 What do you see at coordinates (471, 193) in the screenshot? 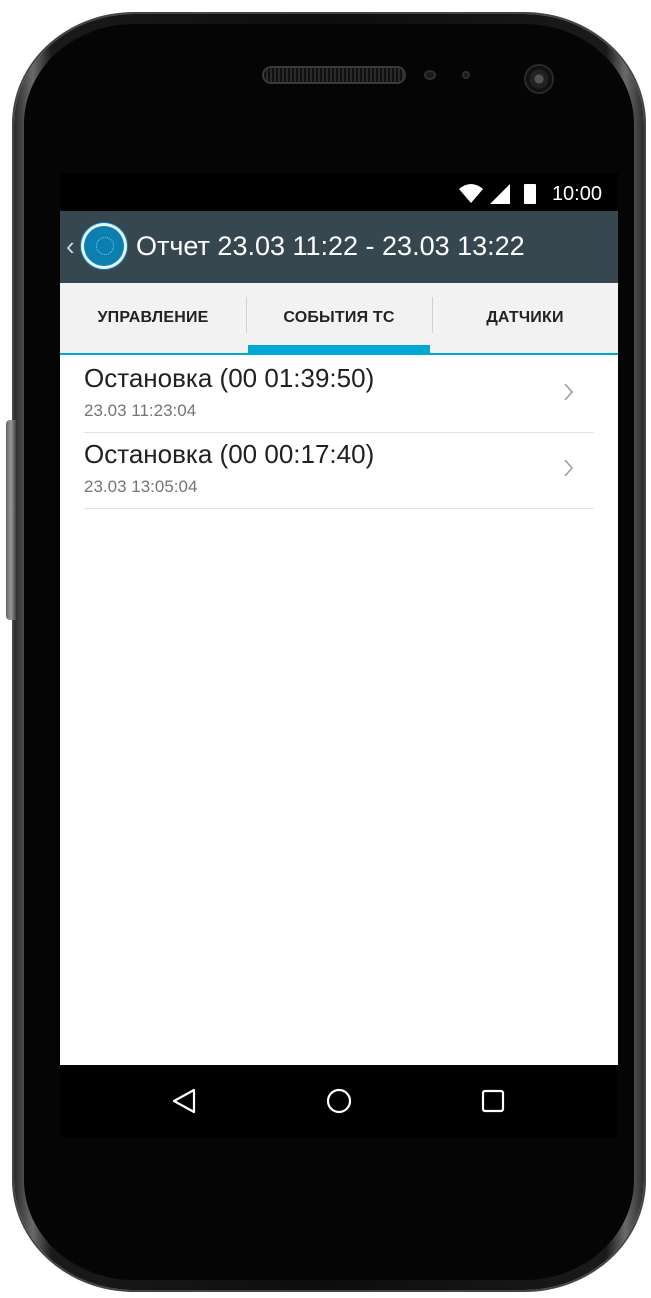
I see `wifi-icon` at bounding box center [471, 193].